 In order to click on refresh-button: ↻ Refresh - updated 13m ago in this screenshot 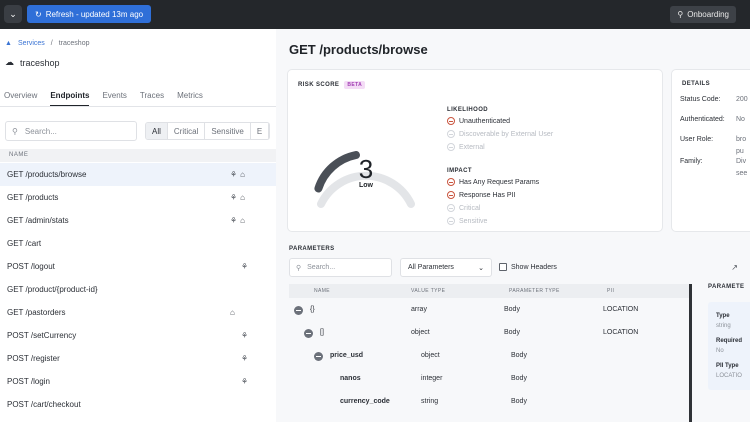, I will do `click(89, 14)`.